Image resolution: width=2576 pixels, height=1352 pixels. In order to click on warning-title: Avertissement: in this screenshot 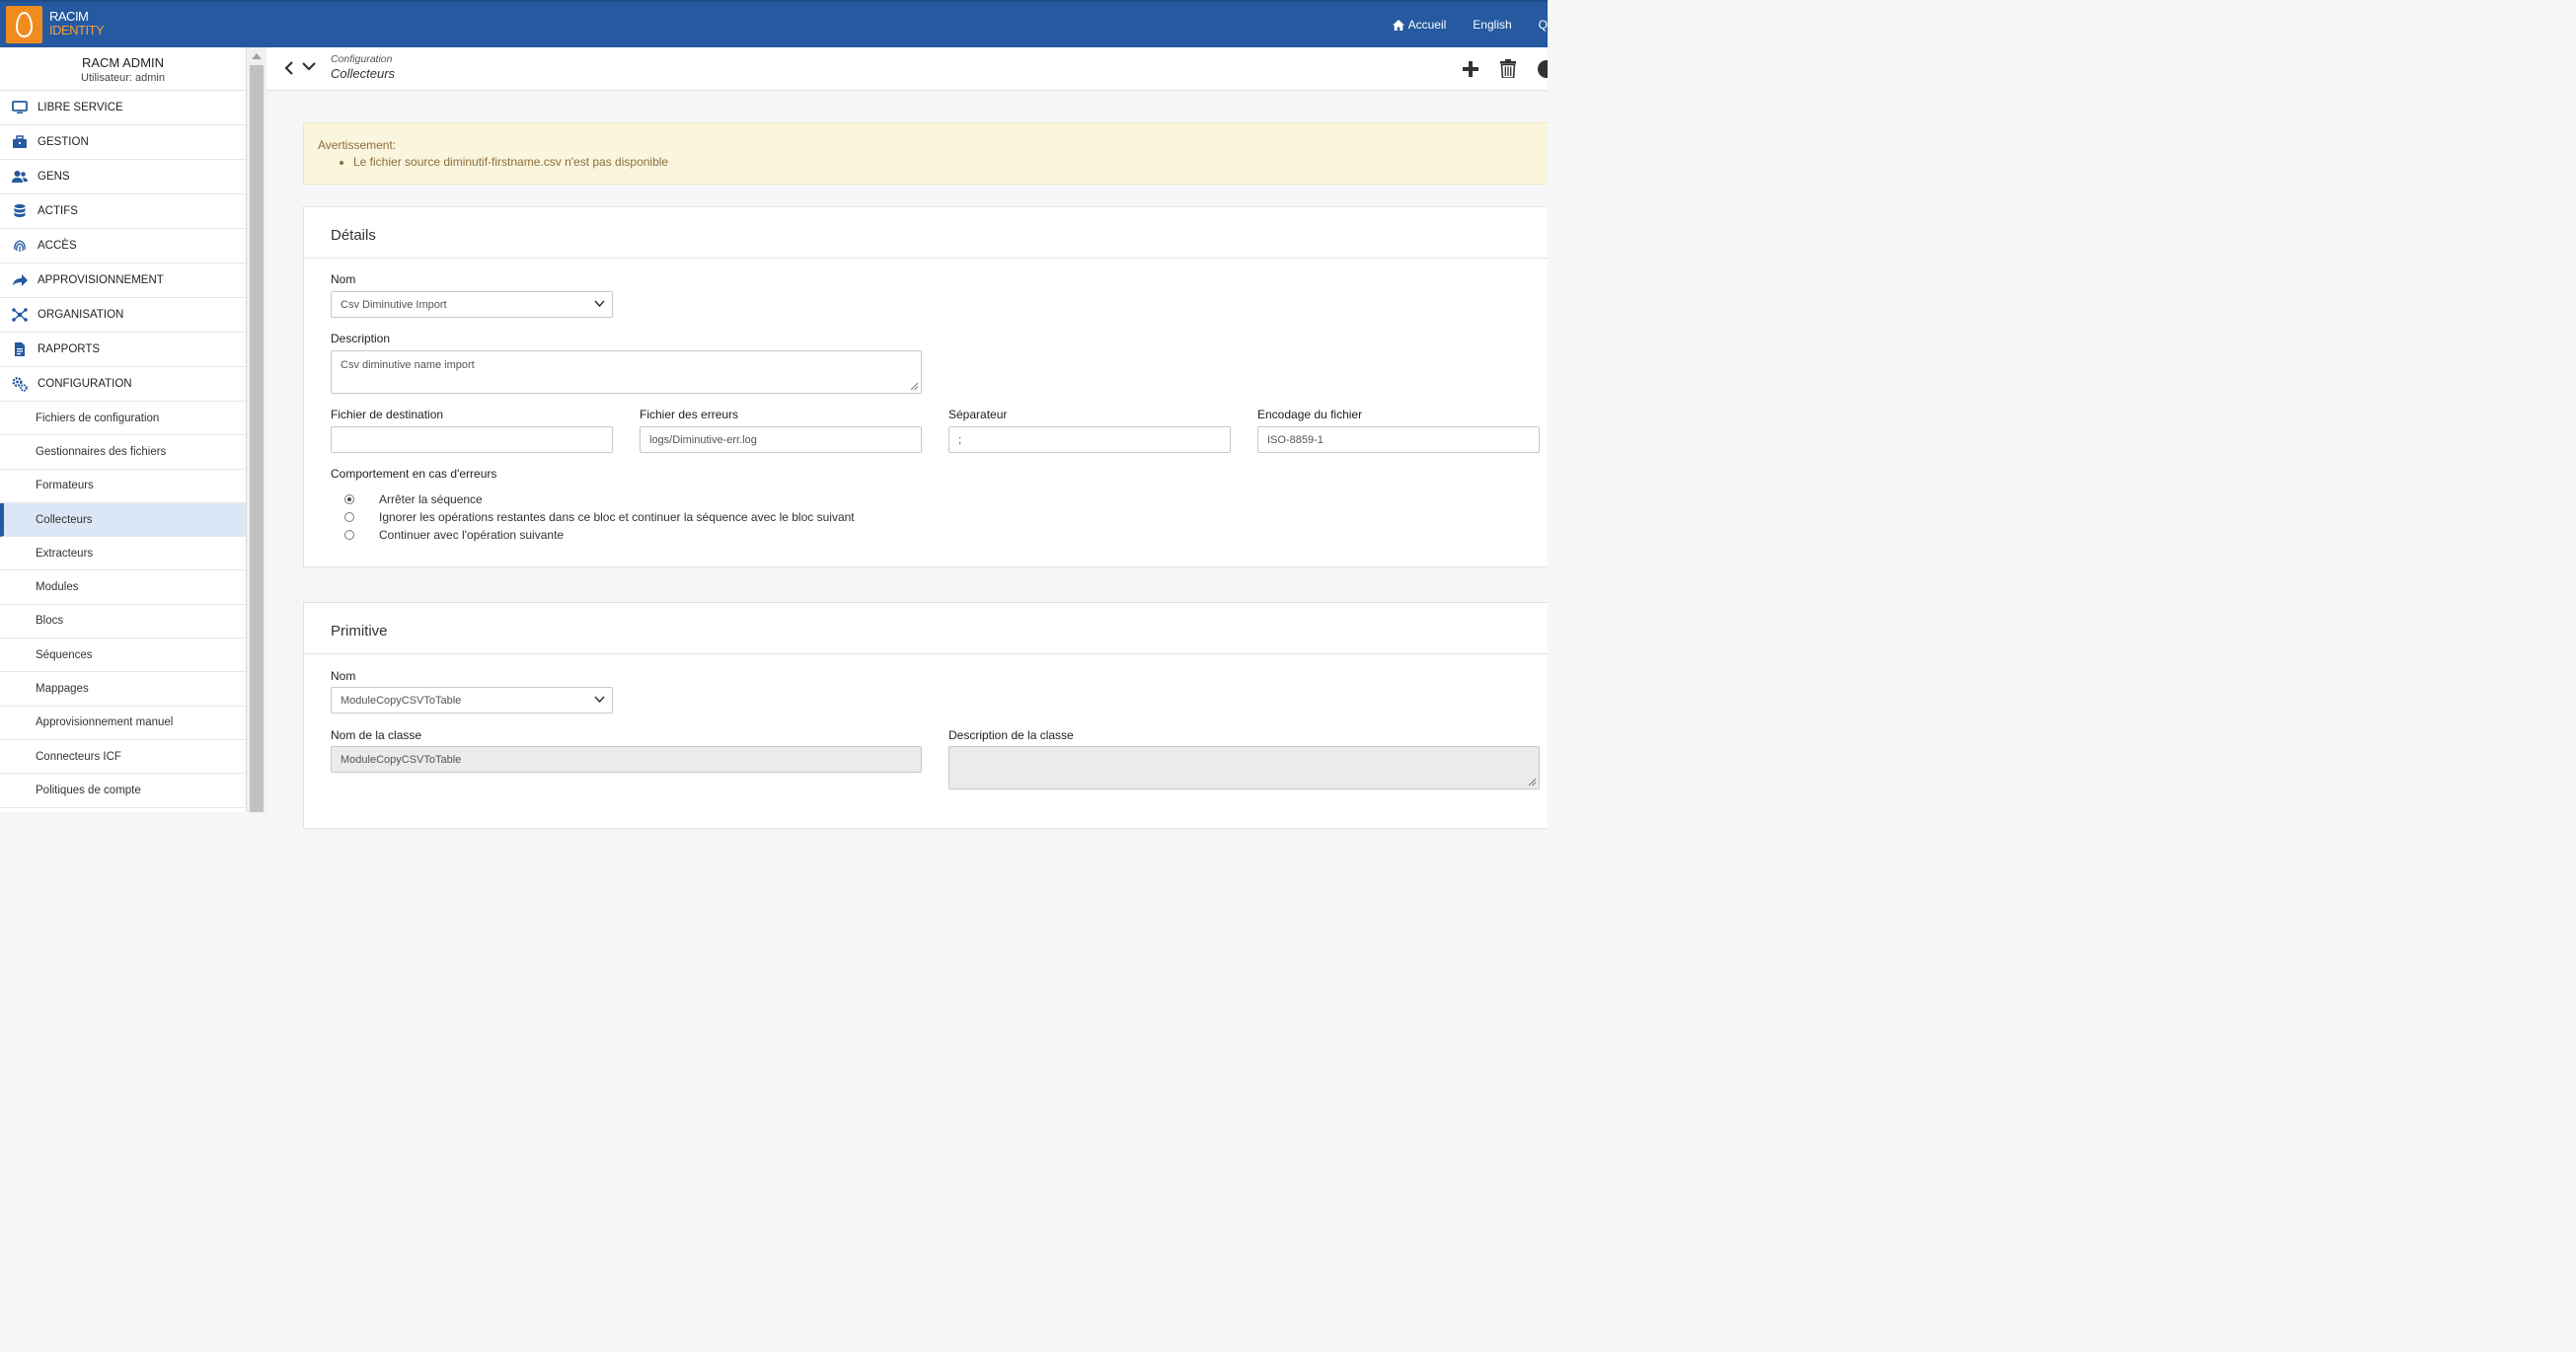, I will do `click(358, 145)`.